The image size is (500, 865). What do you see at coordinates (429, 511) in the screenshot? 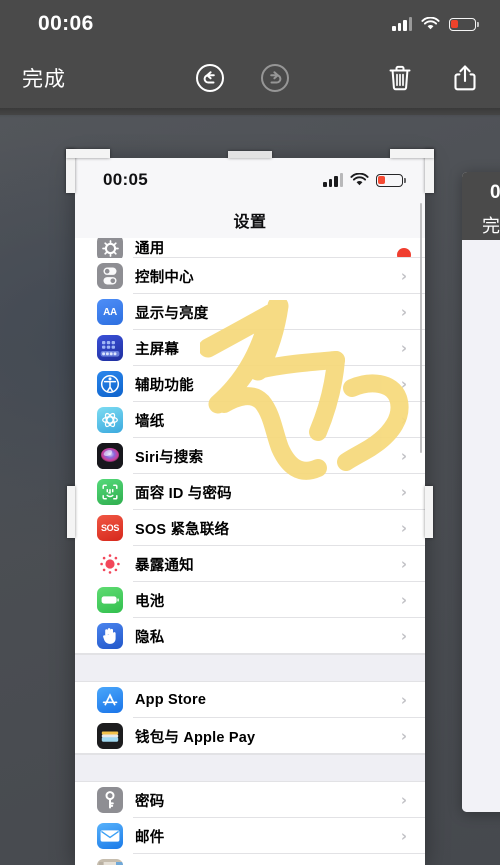
I see `crop-handle-right-middle` at bounding box center [429, 511].